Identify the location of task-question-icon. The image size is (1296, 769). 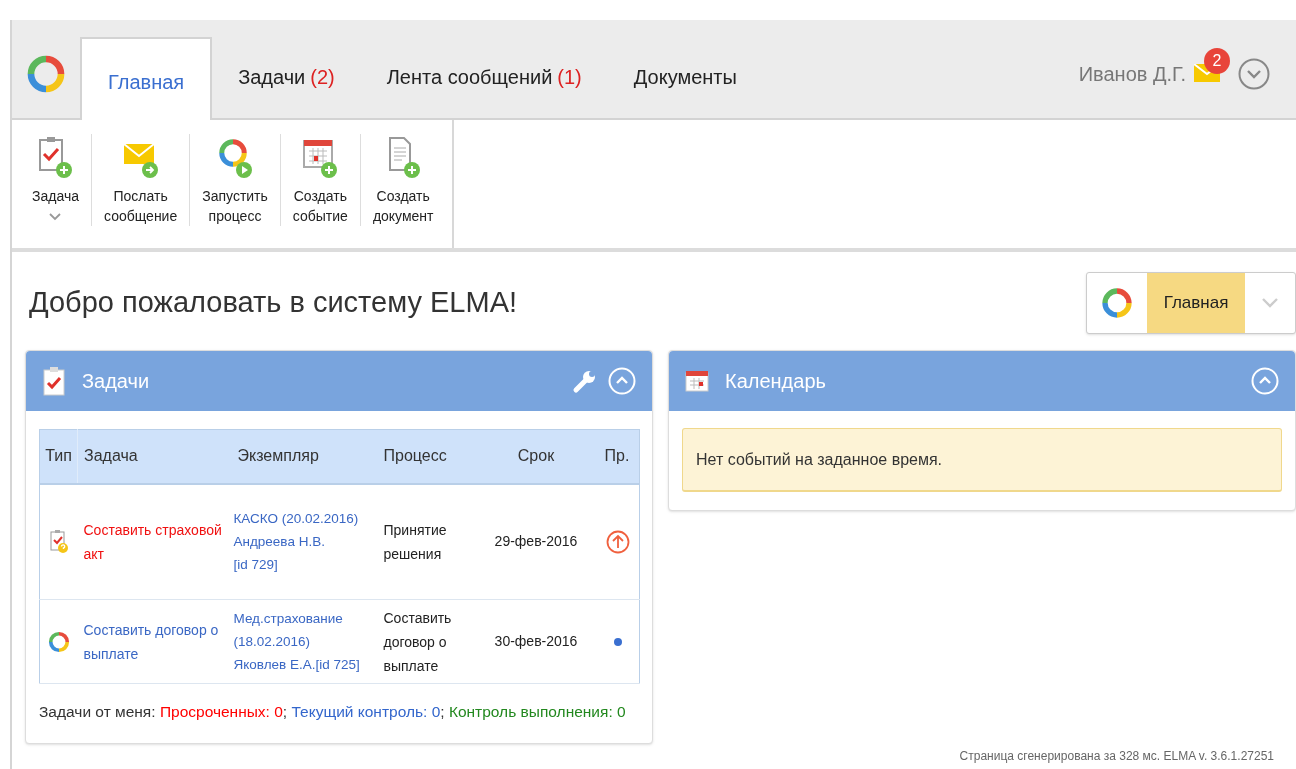
(58, 541).